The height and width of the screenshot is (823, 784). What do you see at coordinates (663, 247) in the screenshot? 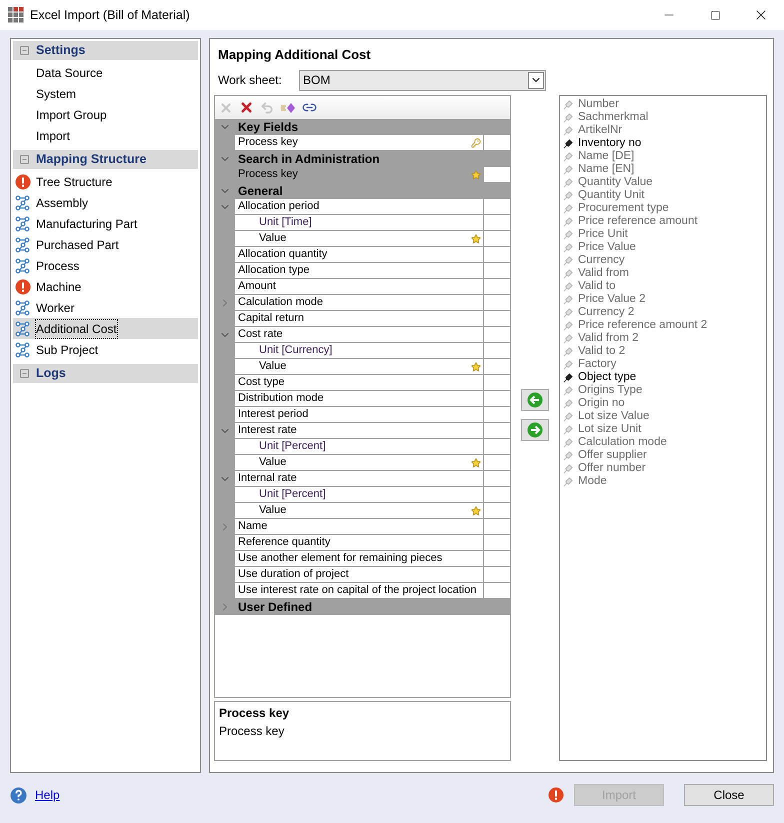
I see `column-item: Price Value` at bounding box center [663, 247].